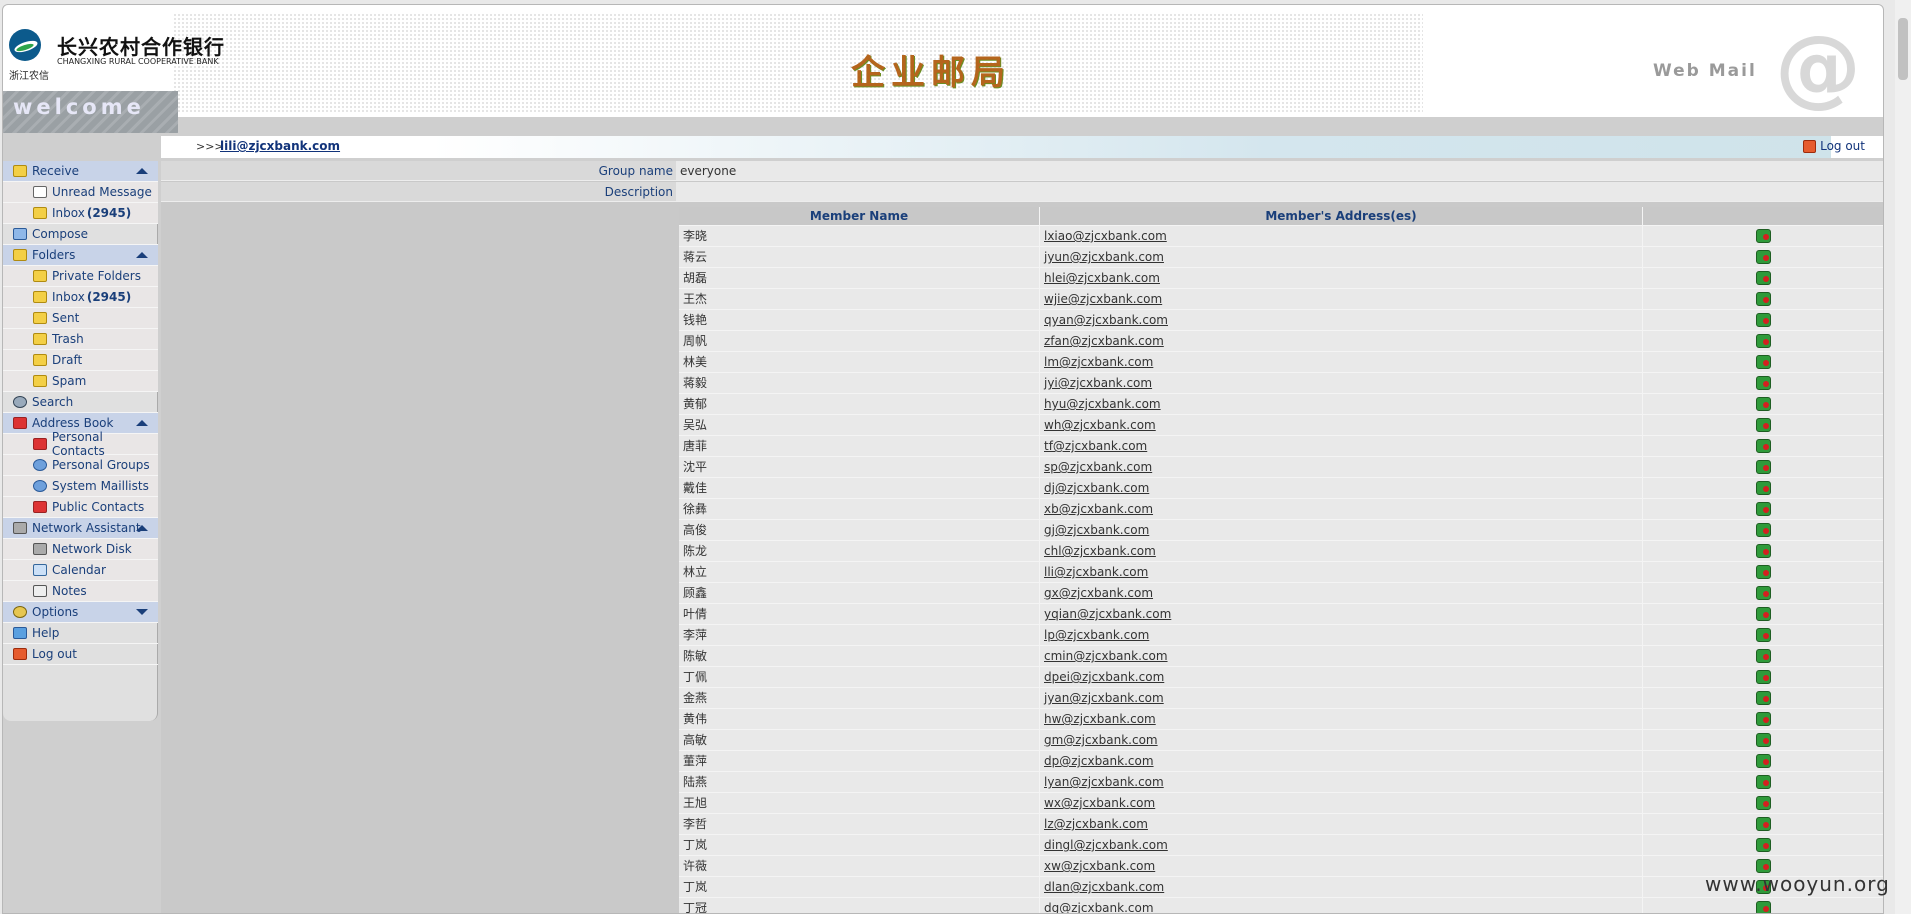 This screenshot has height=914, width=1911. I want to click on member-email-link: lli@zjcxbank.com, so click(1341, 572).